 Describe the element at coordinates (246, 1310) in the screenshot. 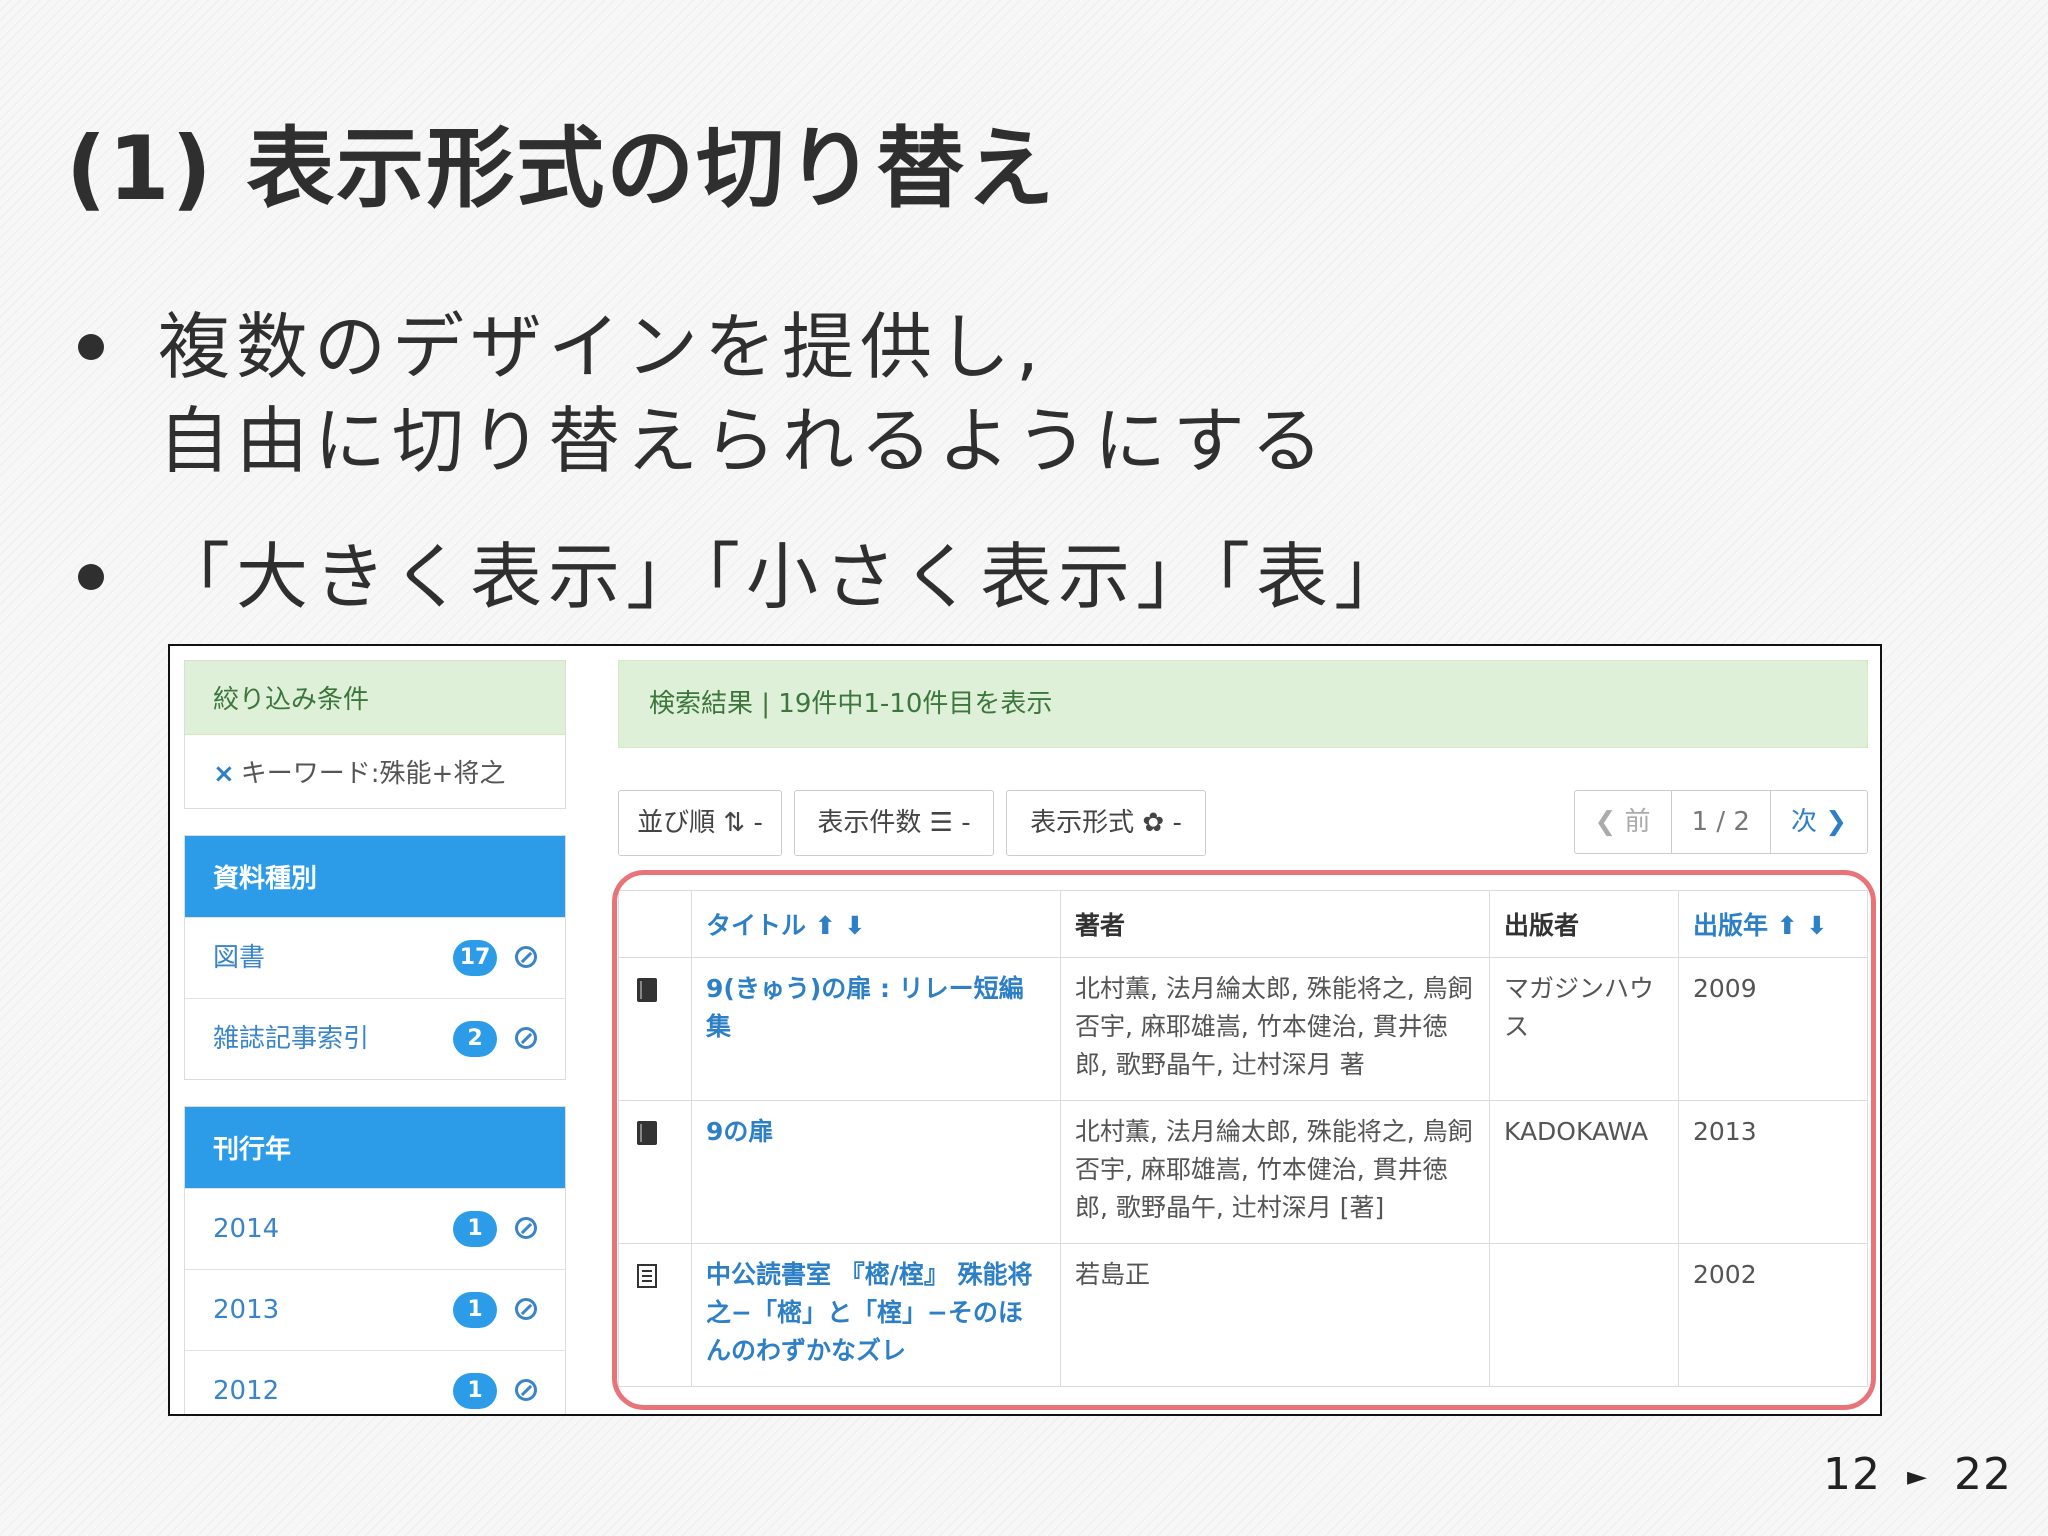

I see `facet-item-label: 2013` at that location.